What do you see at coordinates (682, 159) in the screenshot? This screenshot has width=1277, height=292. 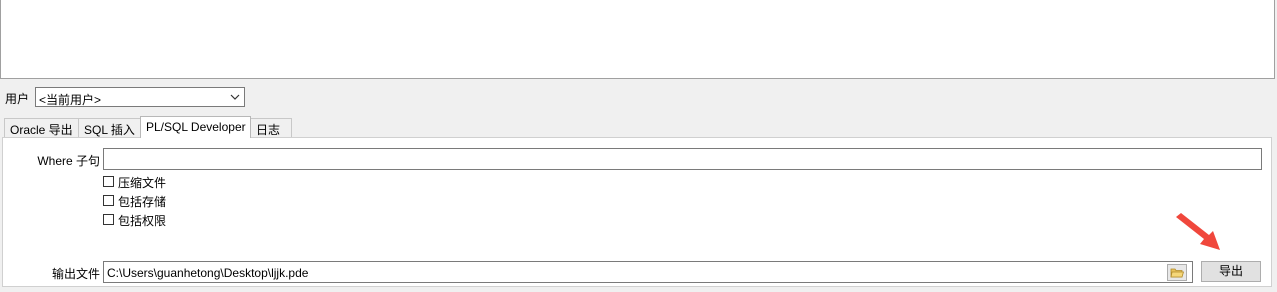 I see `where-input` at bounding box center [682, 159].